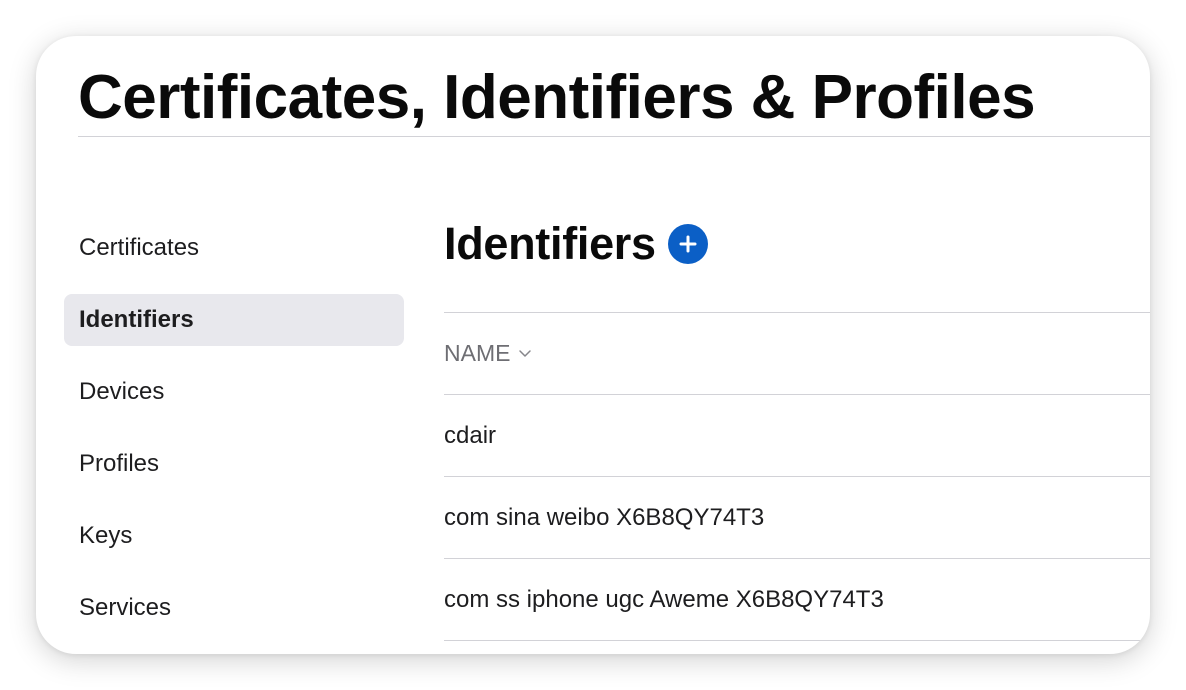 This screenshot has width=1186, height=690. What do you see at coordinates (550, 243) in the screenshot?
I see `section-title: Identifiers` at bounding box center [550, 243].